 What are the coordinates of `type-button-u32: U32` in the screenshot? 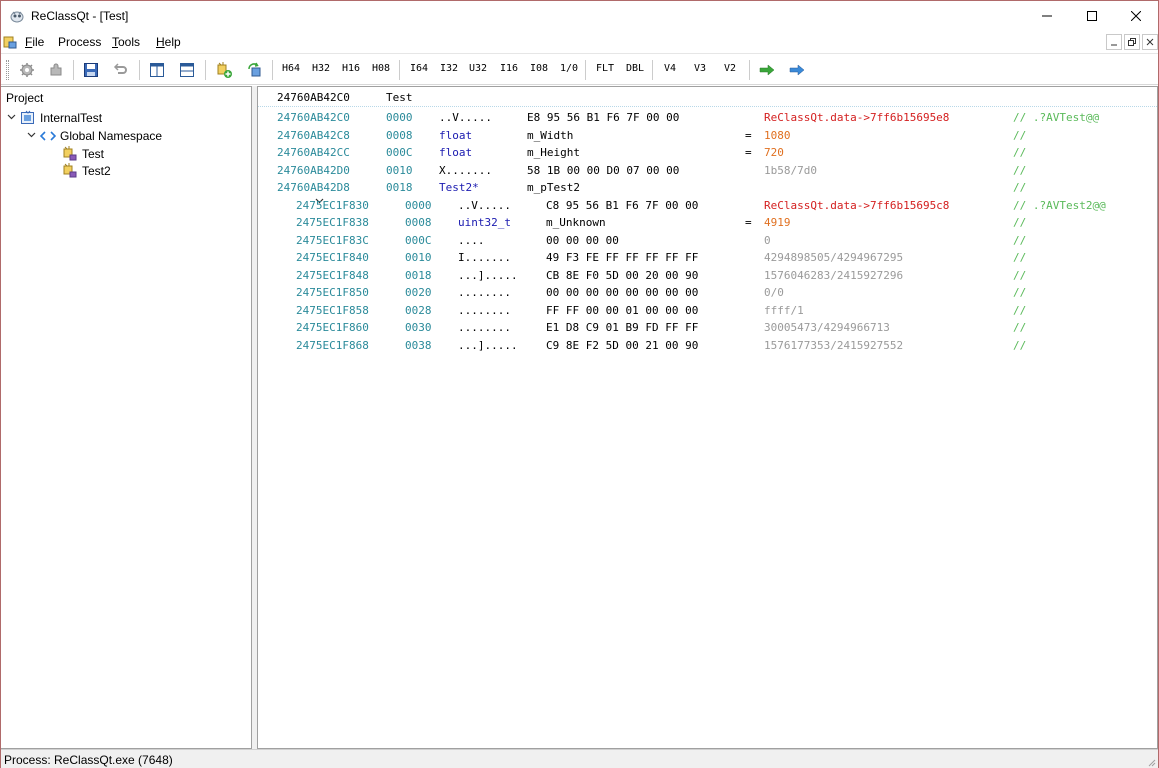 It's located at (478, 68).